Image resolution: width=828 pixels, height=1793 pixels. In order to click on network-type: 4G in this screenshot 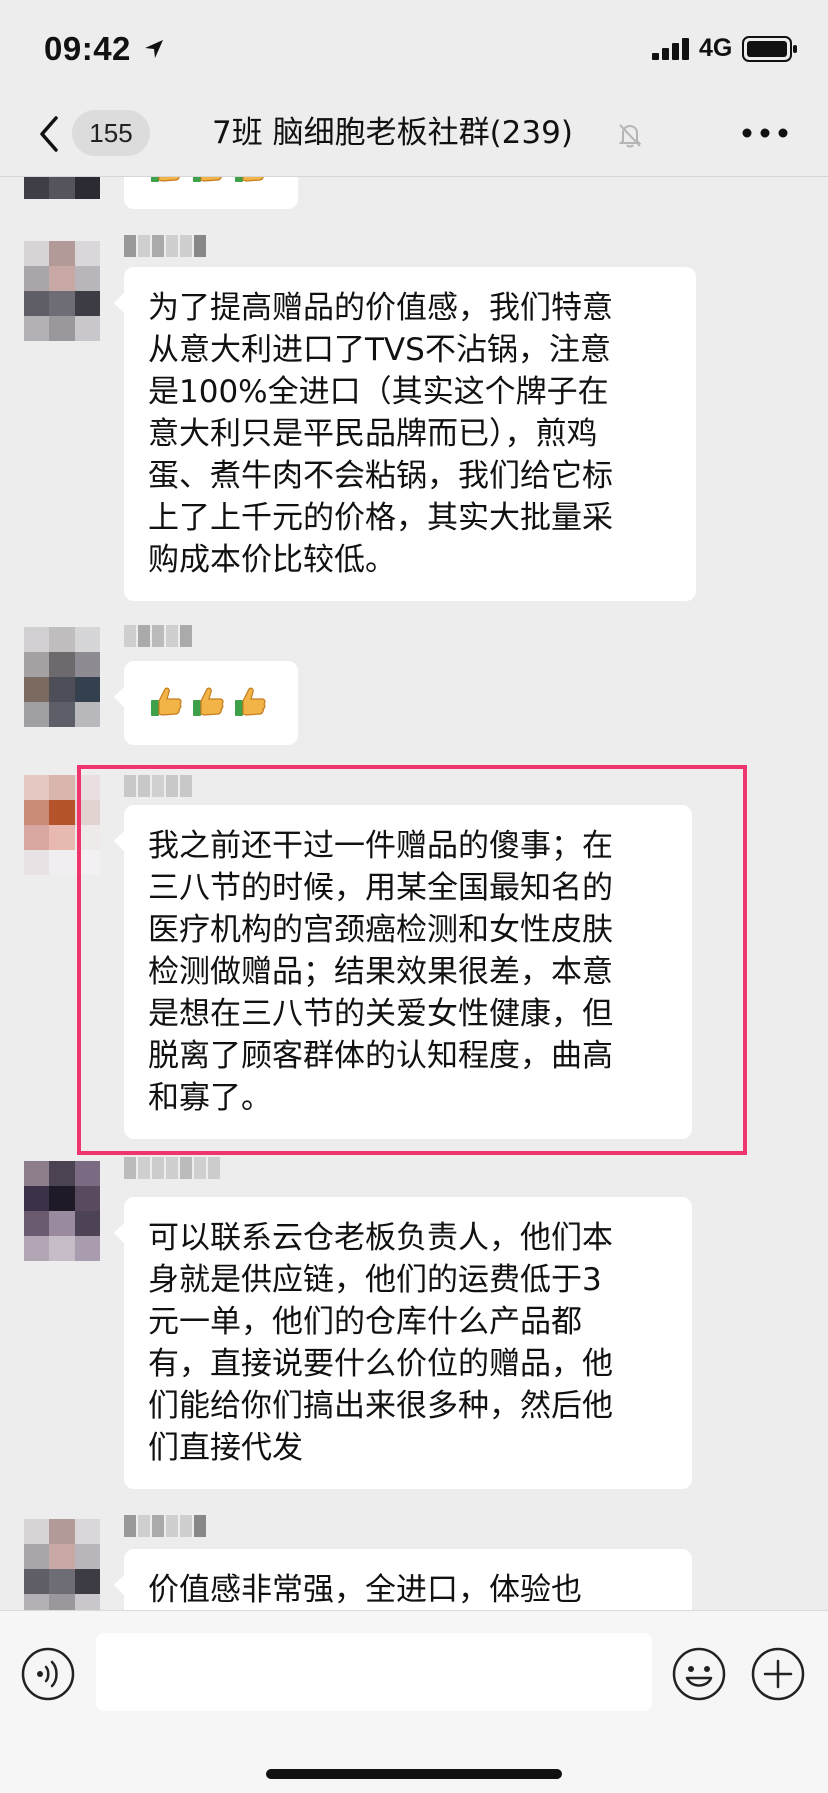, I will do `click(716, 48)`.